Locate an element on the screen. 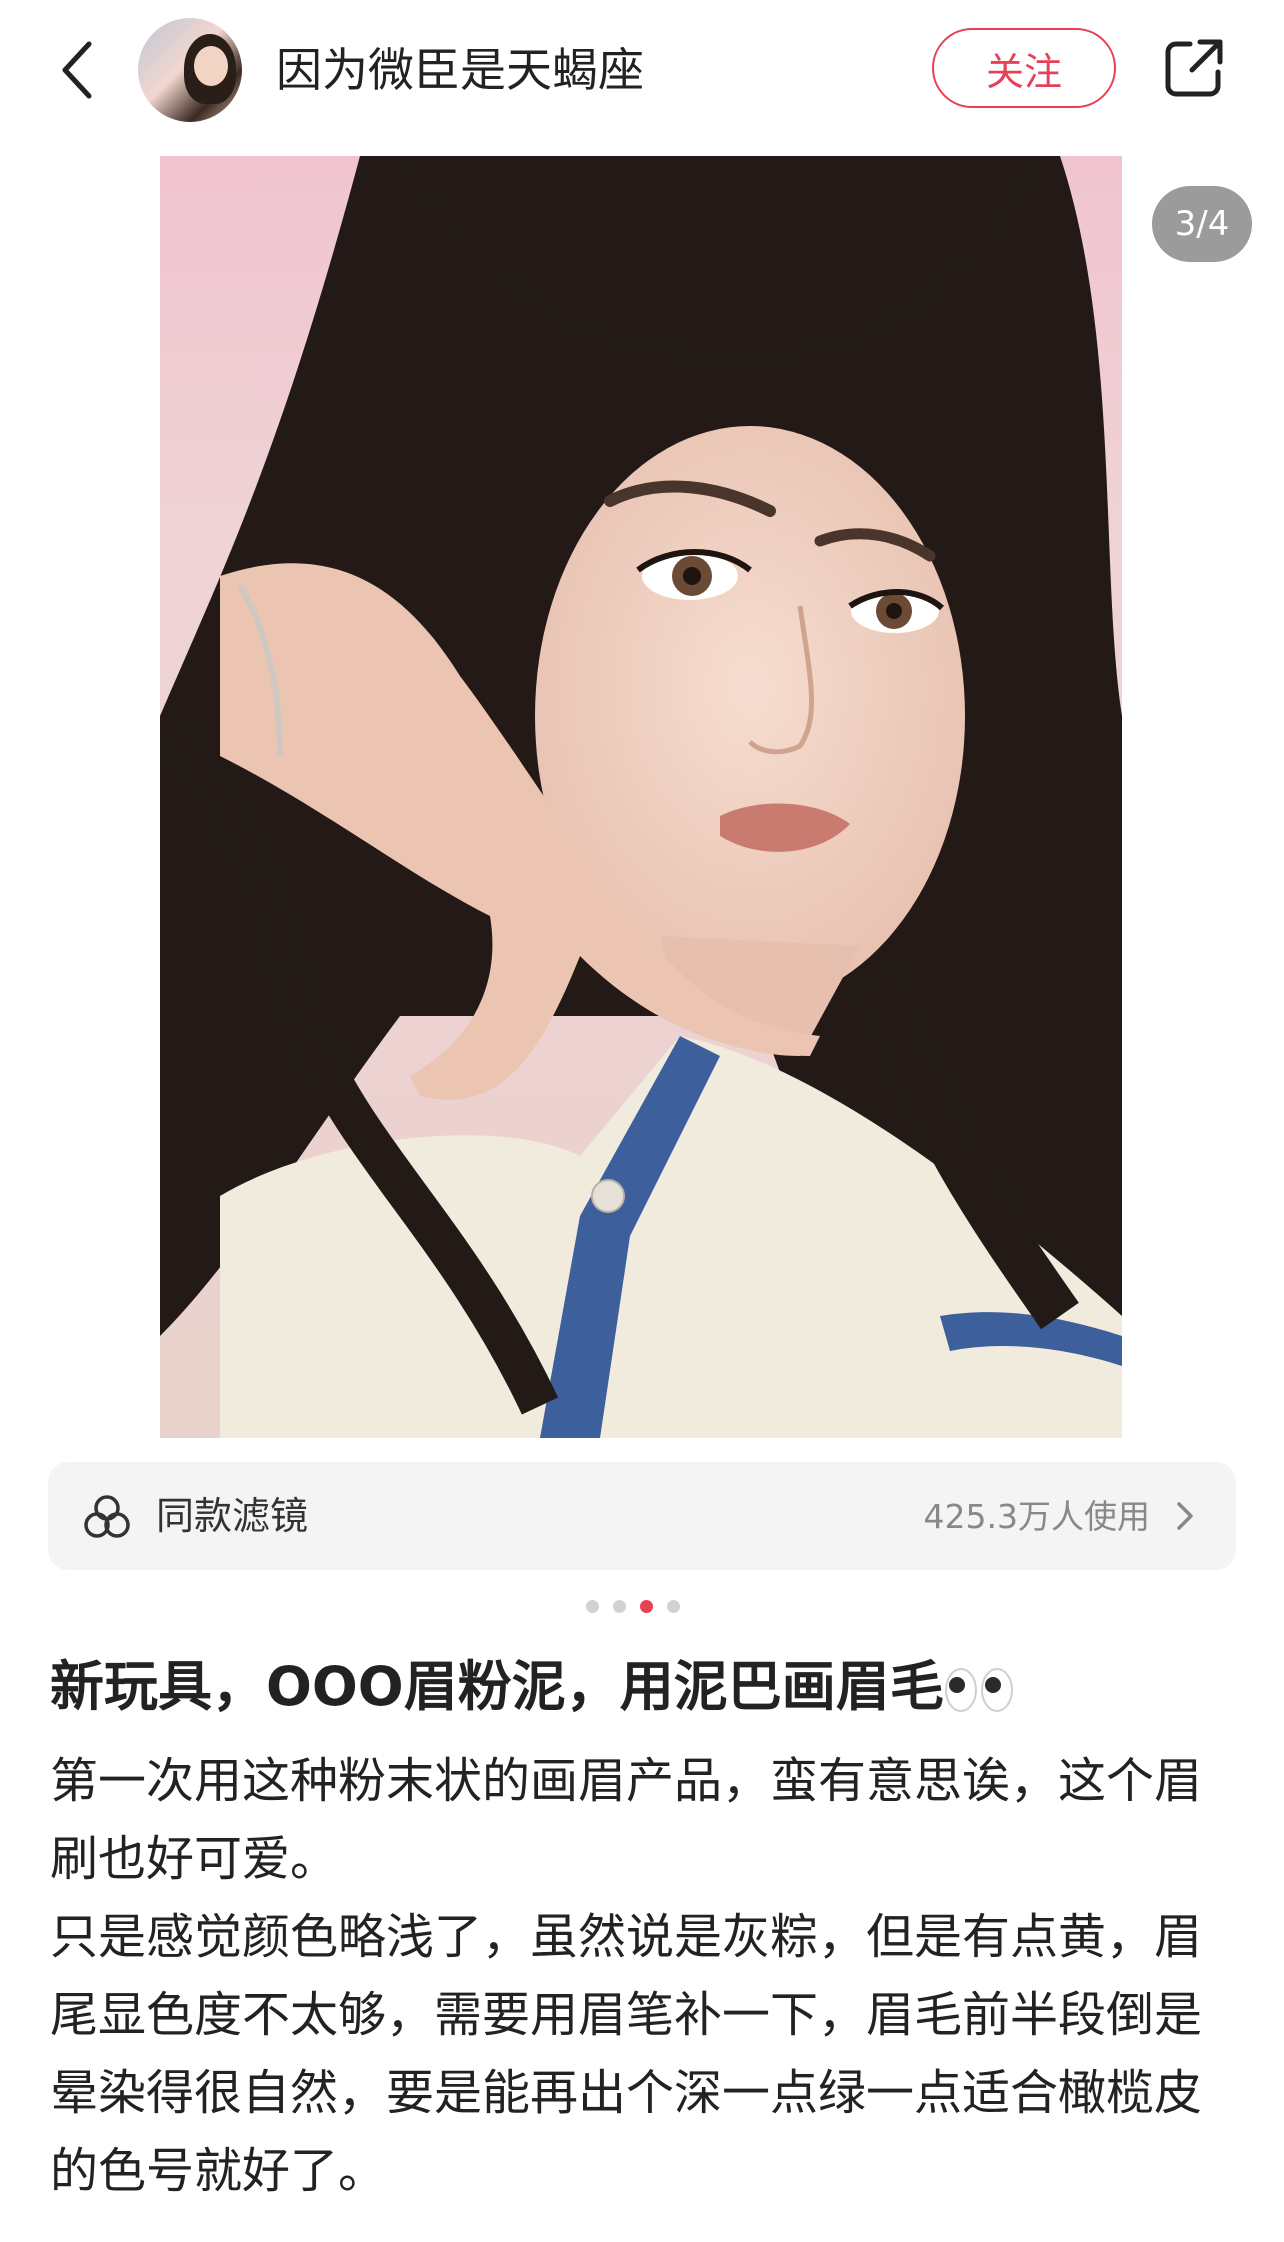 The width and height of the screenshot is (1284, 2242). chevron-left-icon is located at coordinates (77, 70).